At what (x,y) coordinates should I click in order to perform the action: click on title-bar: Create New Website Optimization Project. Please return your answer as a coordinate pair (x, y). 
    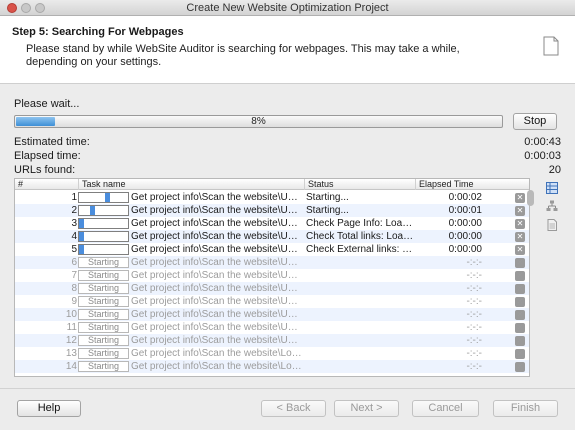
    Looking at the image, I should click on (287, 8).